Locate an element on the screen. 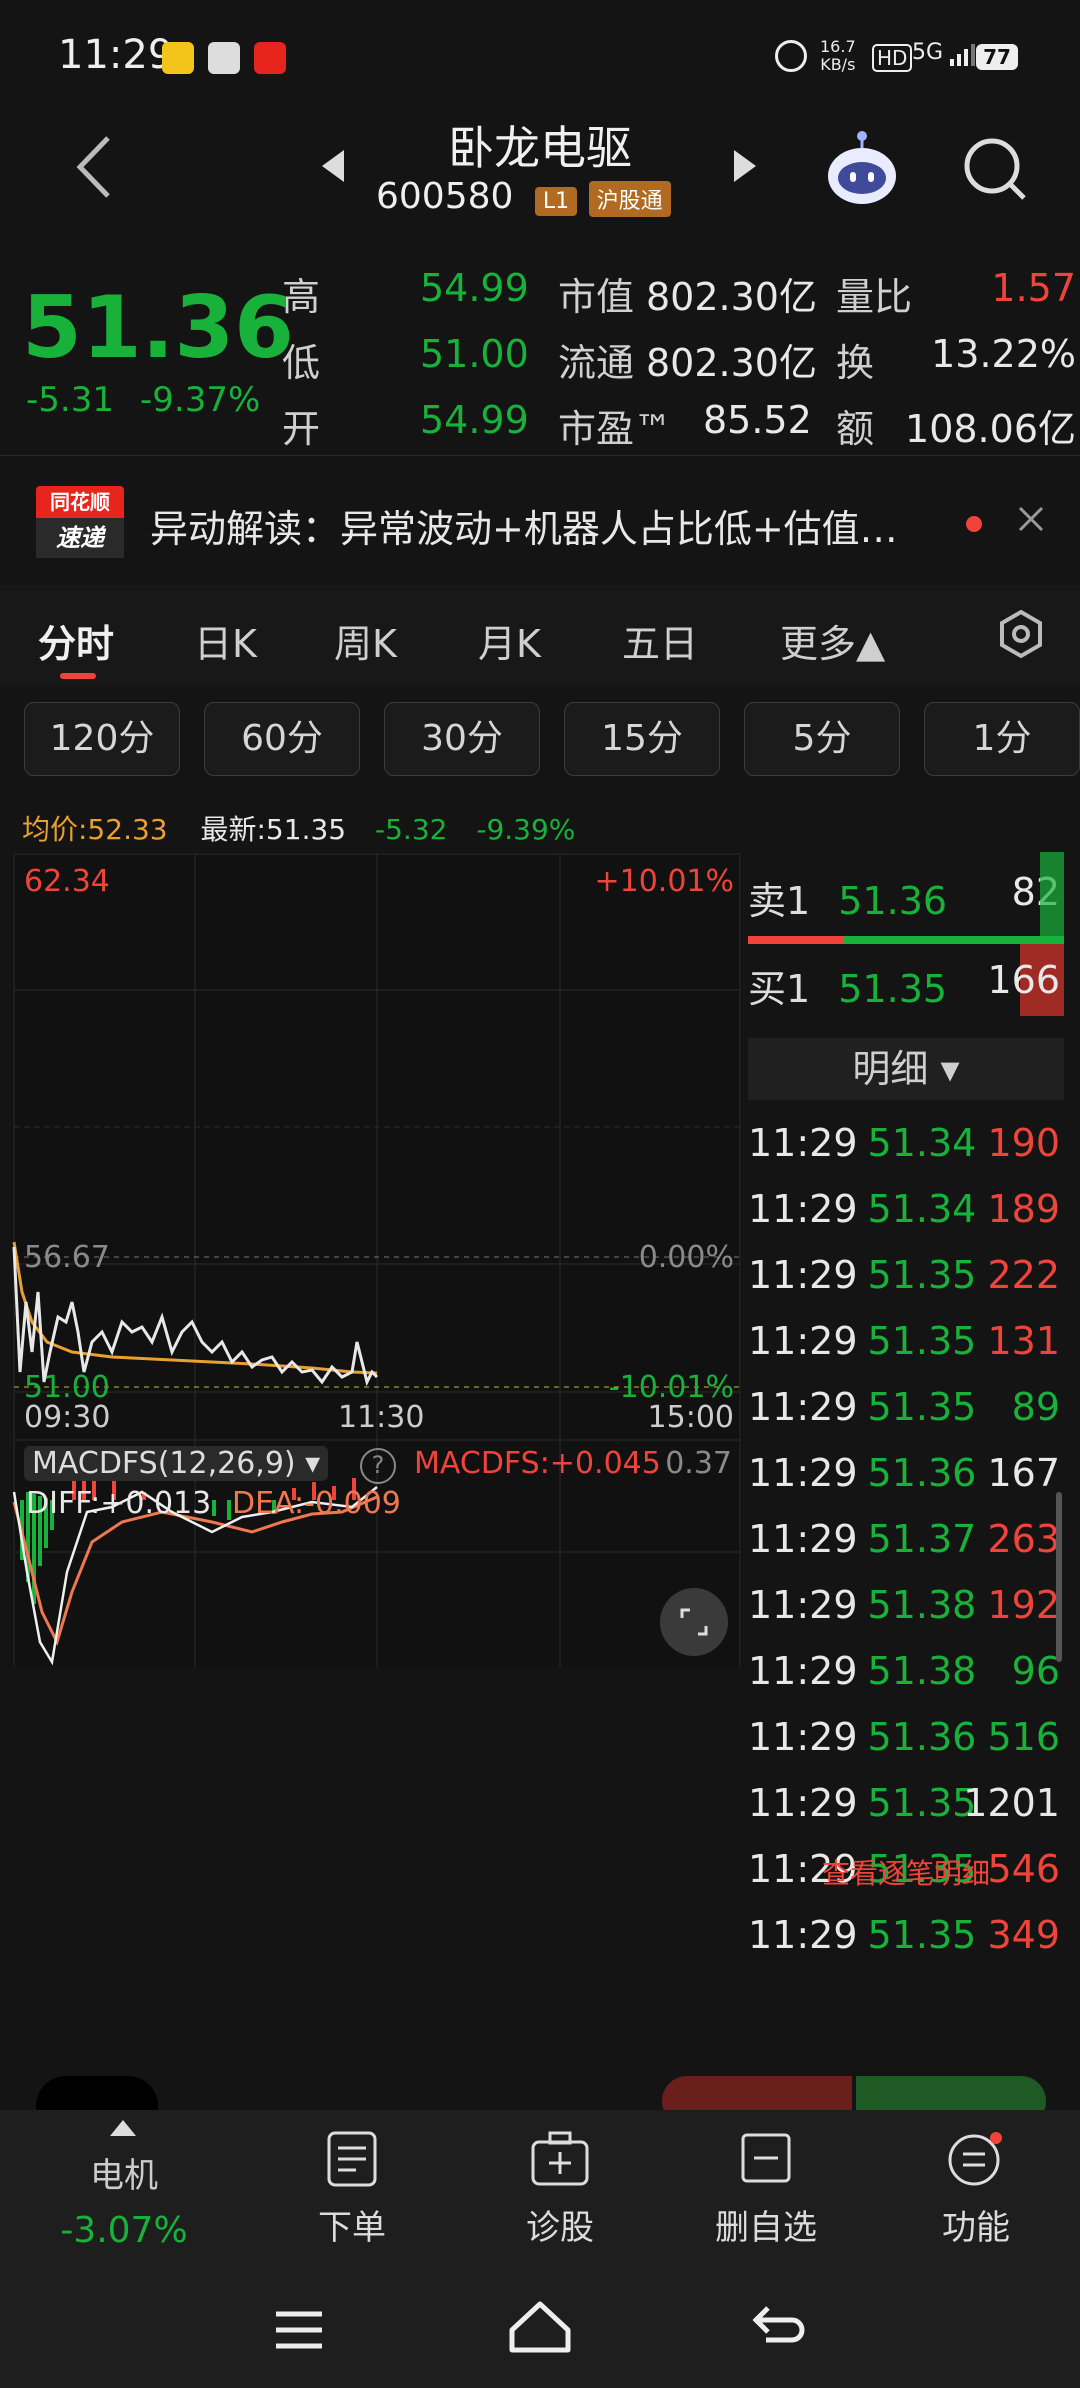  tick-row: 11:29 51.36 516 is located at coordinates (906, 1737).